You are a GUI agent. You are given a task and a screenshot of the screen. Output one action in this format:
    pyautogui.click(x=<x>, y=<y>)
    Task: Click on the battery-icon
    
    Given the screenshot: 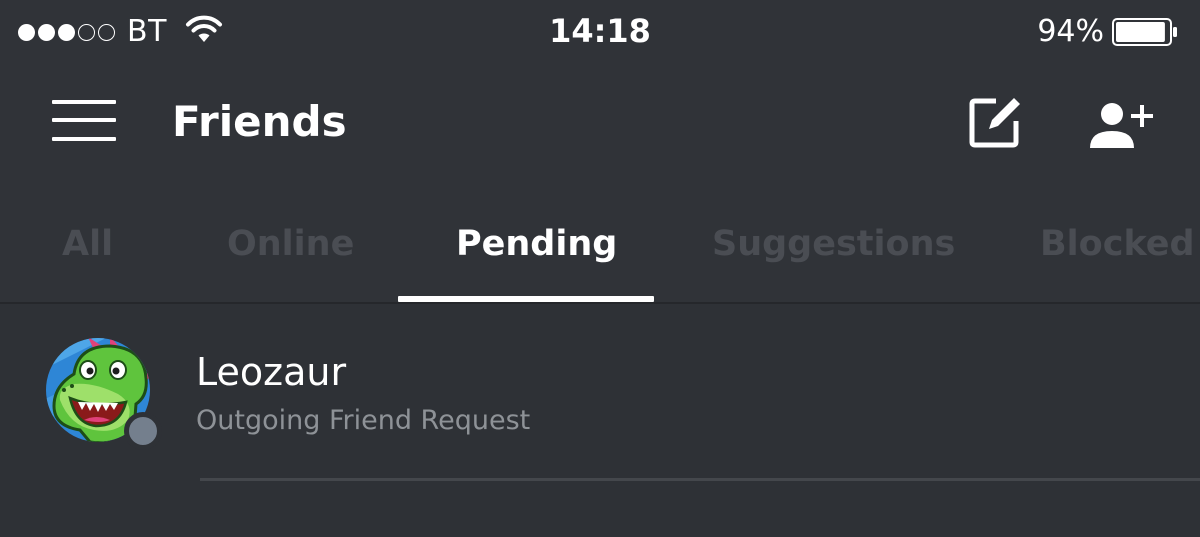 What is the action you would take?
    pyautogui.click(x=1144, y=32)
    